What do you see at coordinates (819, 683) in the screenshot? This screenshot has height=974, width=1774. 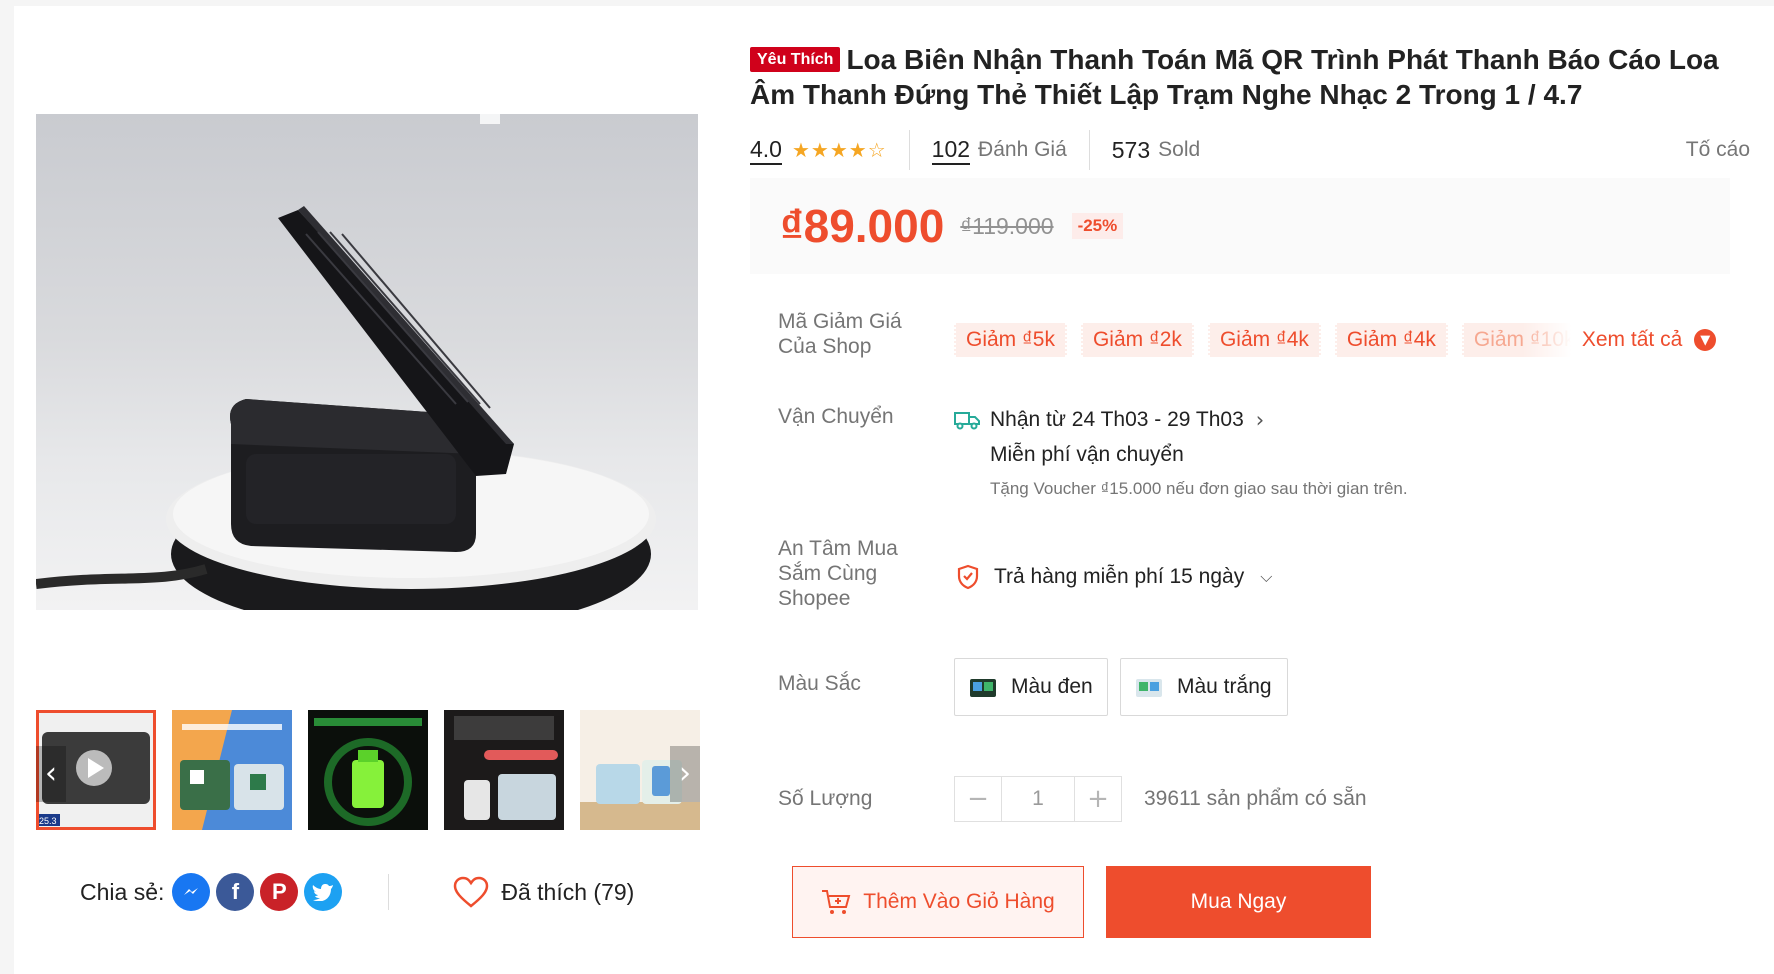 I see `color-label: Màu Sắc` at bounding box center [819, 683].